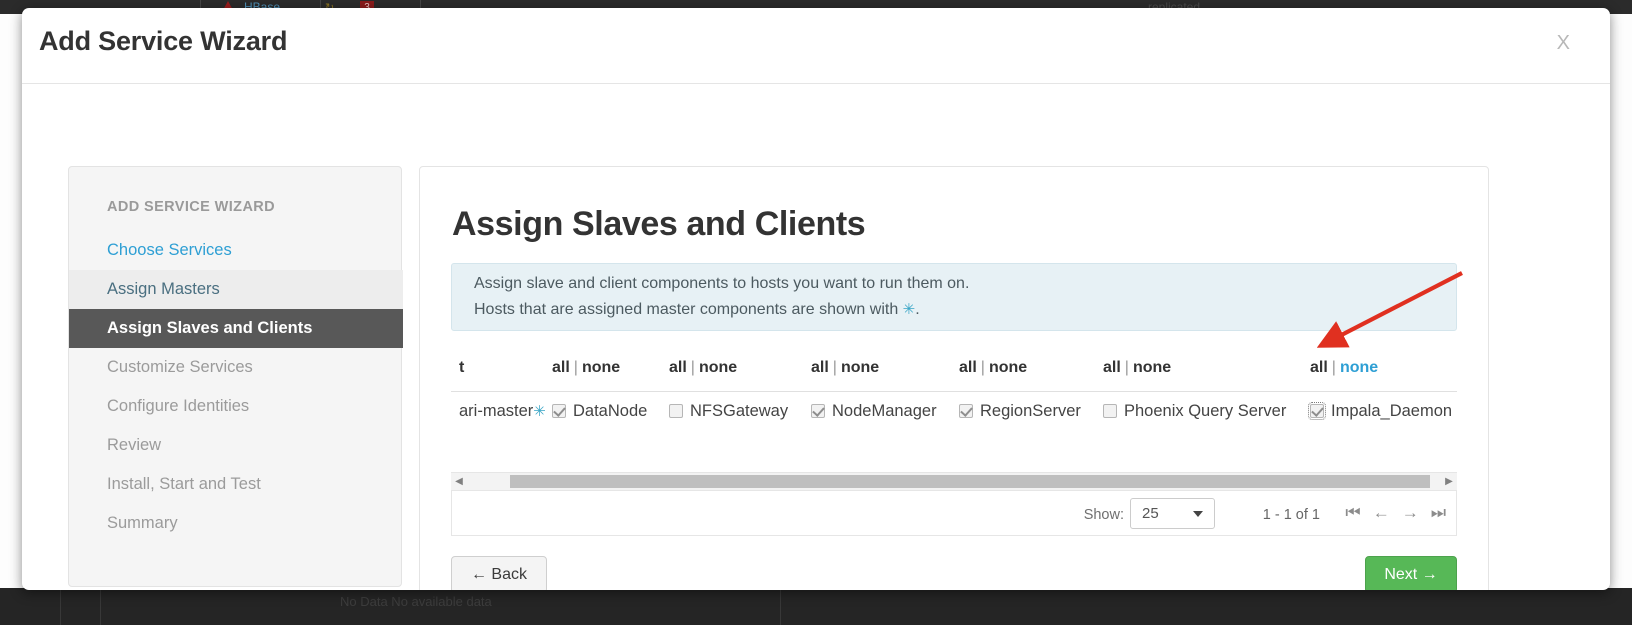 The image size is (1632, 625). Describe the element at coordinates (191, 207) in the screenshot. I see `wizard-sidebar-title: ADD SERVICE WIZARD` at that location.